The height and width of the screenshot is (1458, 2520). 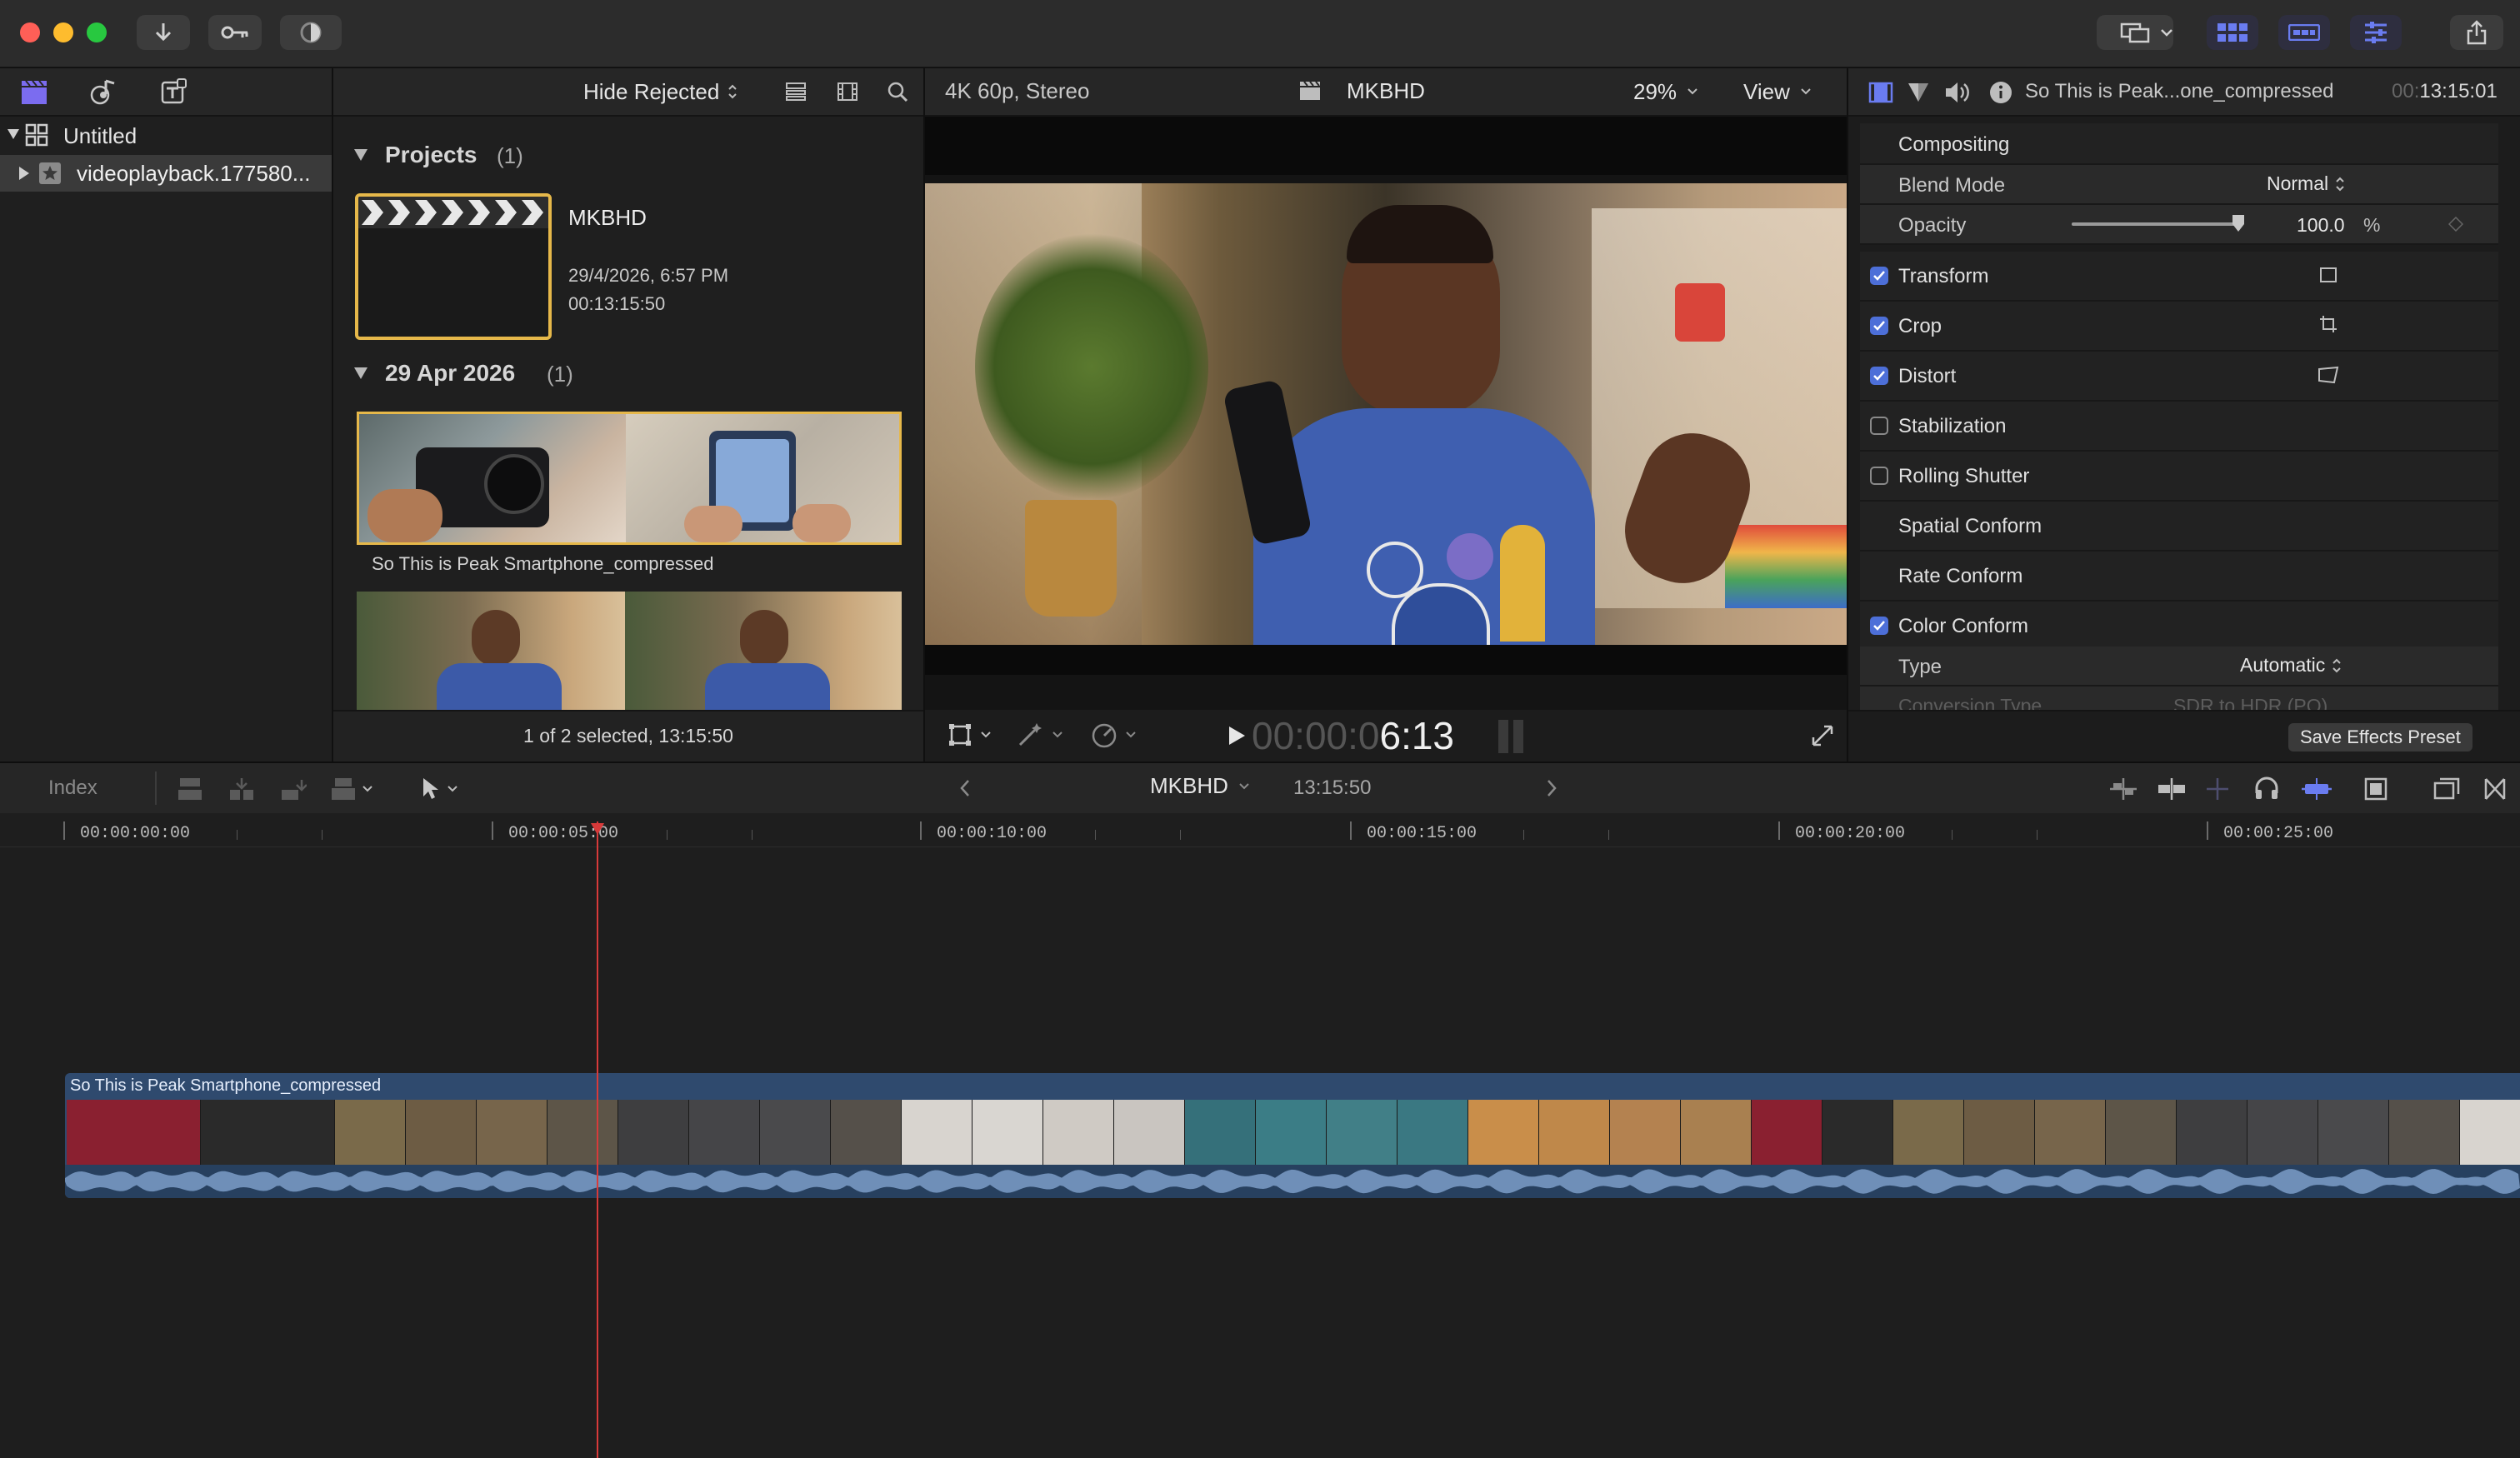 What do you see at coordinates (1779, 830) in the screenshot?
I see `ruler-tick` at bounding box center [1779, 830].